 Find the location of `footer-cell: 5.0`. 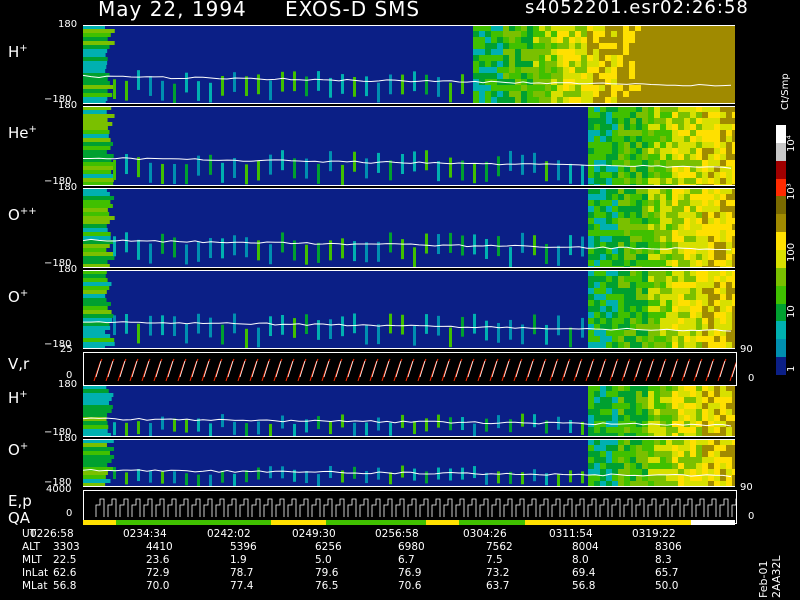

footer-cell: 5.0 is located at coordinates (323, 560).